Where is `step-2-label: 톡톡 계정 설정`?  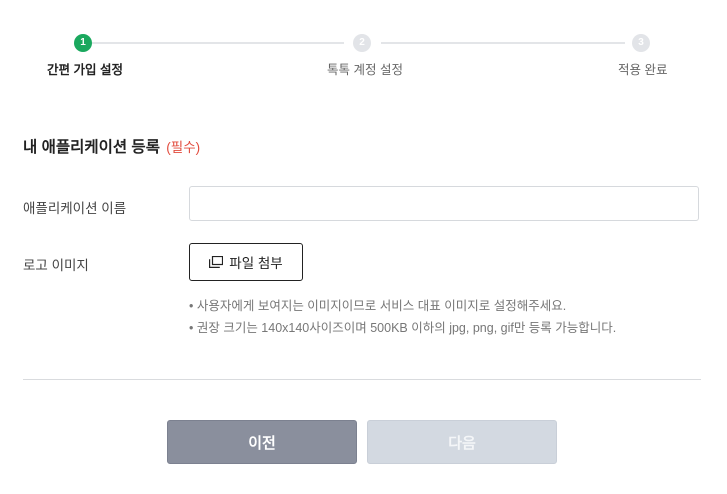
step-2-label: 톡톡 계정 설정 is located at coordinates (365, 70).